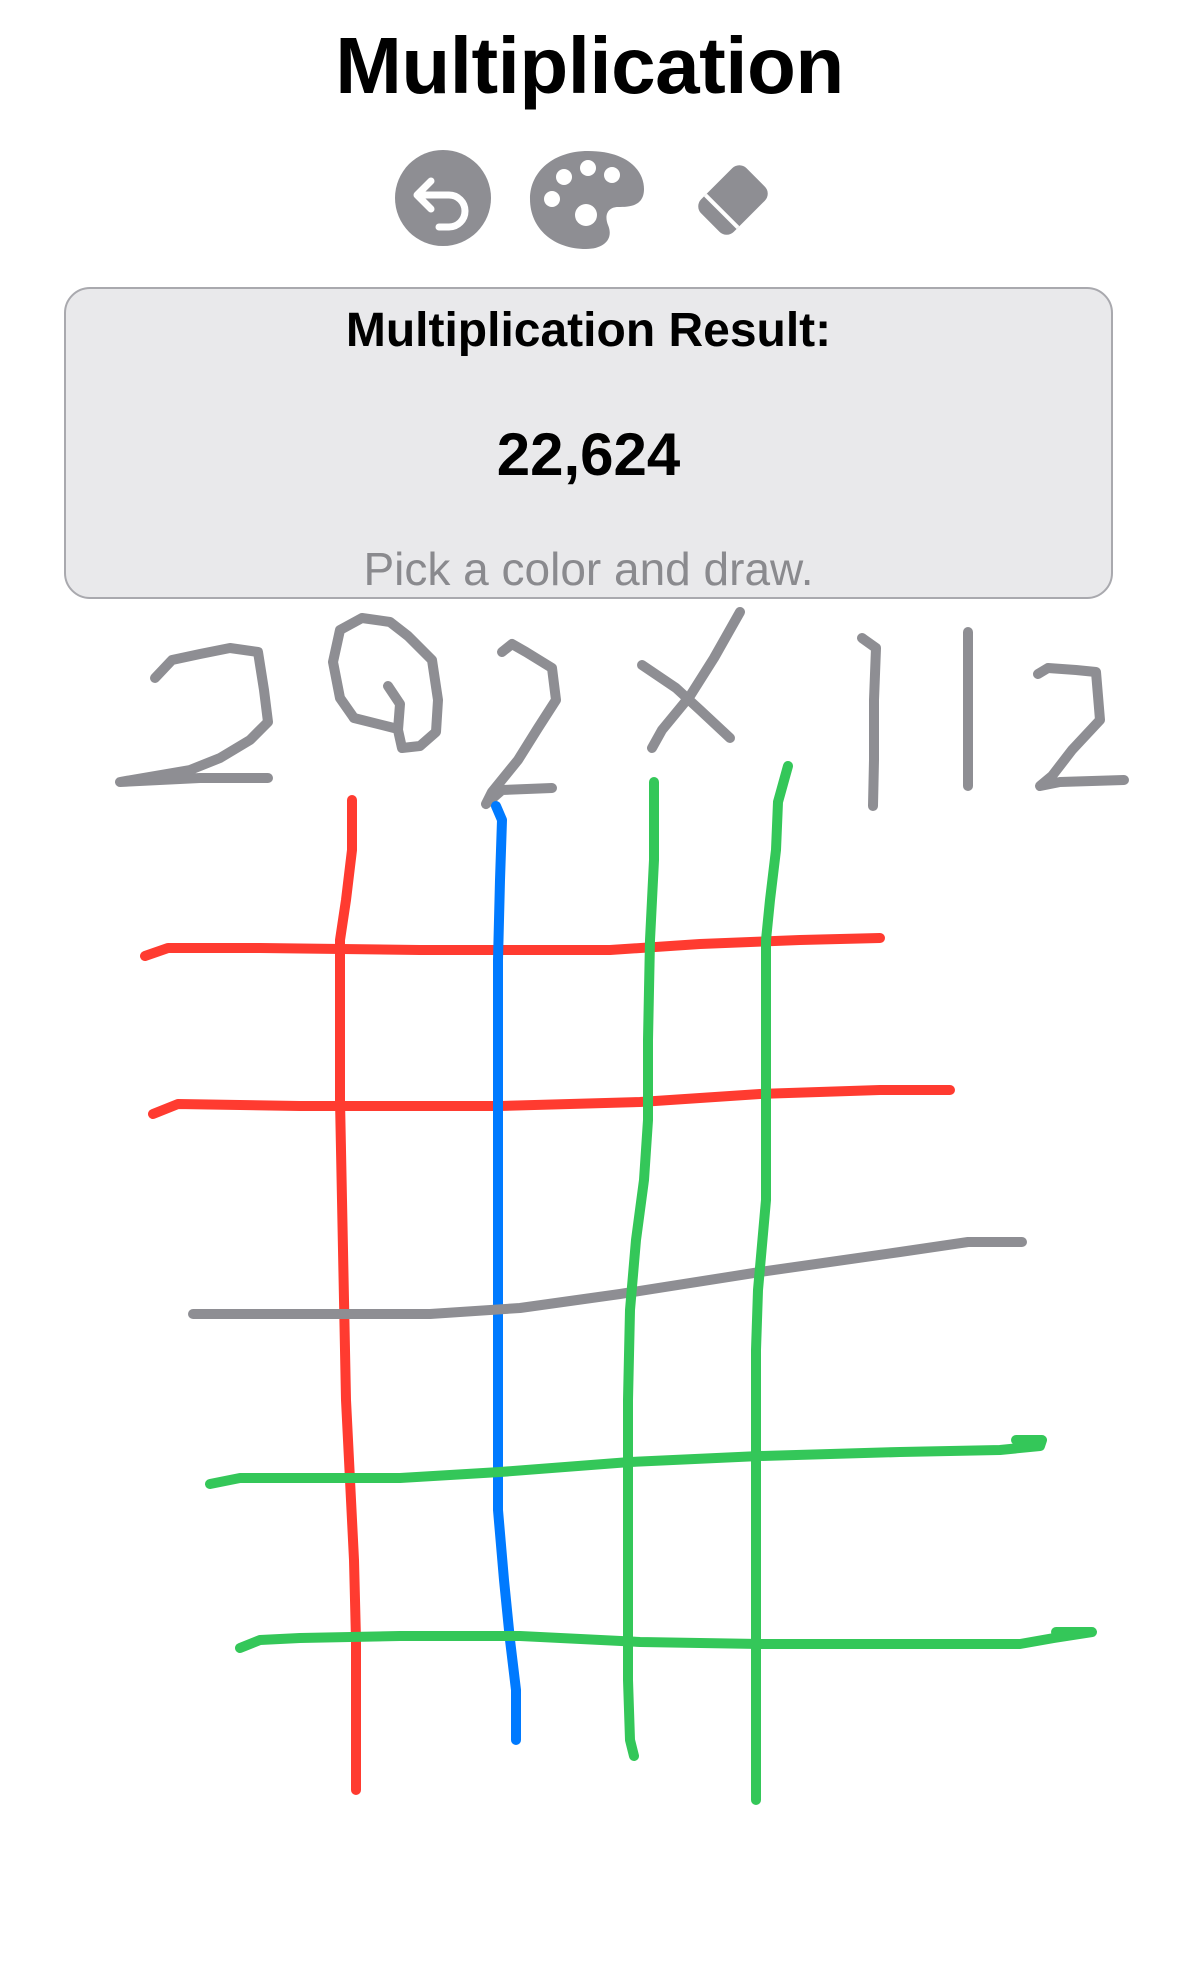 This screenshot has height=1967, width=1179. Describe the element at coordinates (588, 454) in the screenshot. I see `result-value: 22,624` at that location.